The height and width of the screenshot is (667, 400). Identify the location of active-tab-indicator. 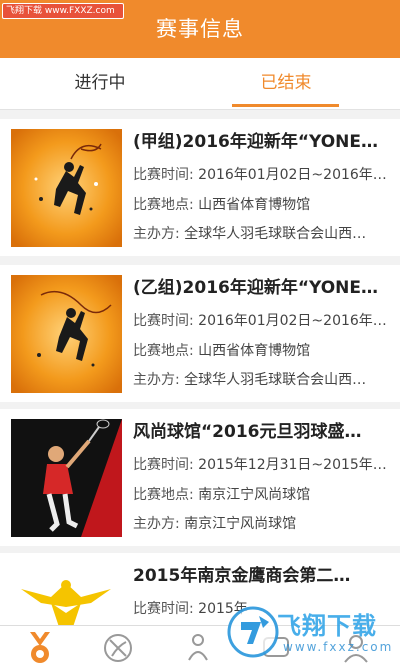
(285, 105).